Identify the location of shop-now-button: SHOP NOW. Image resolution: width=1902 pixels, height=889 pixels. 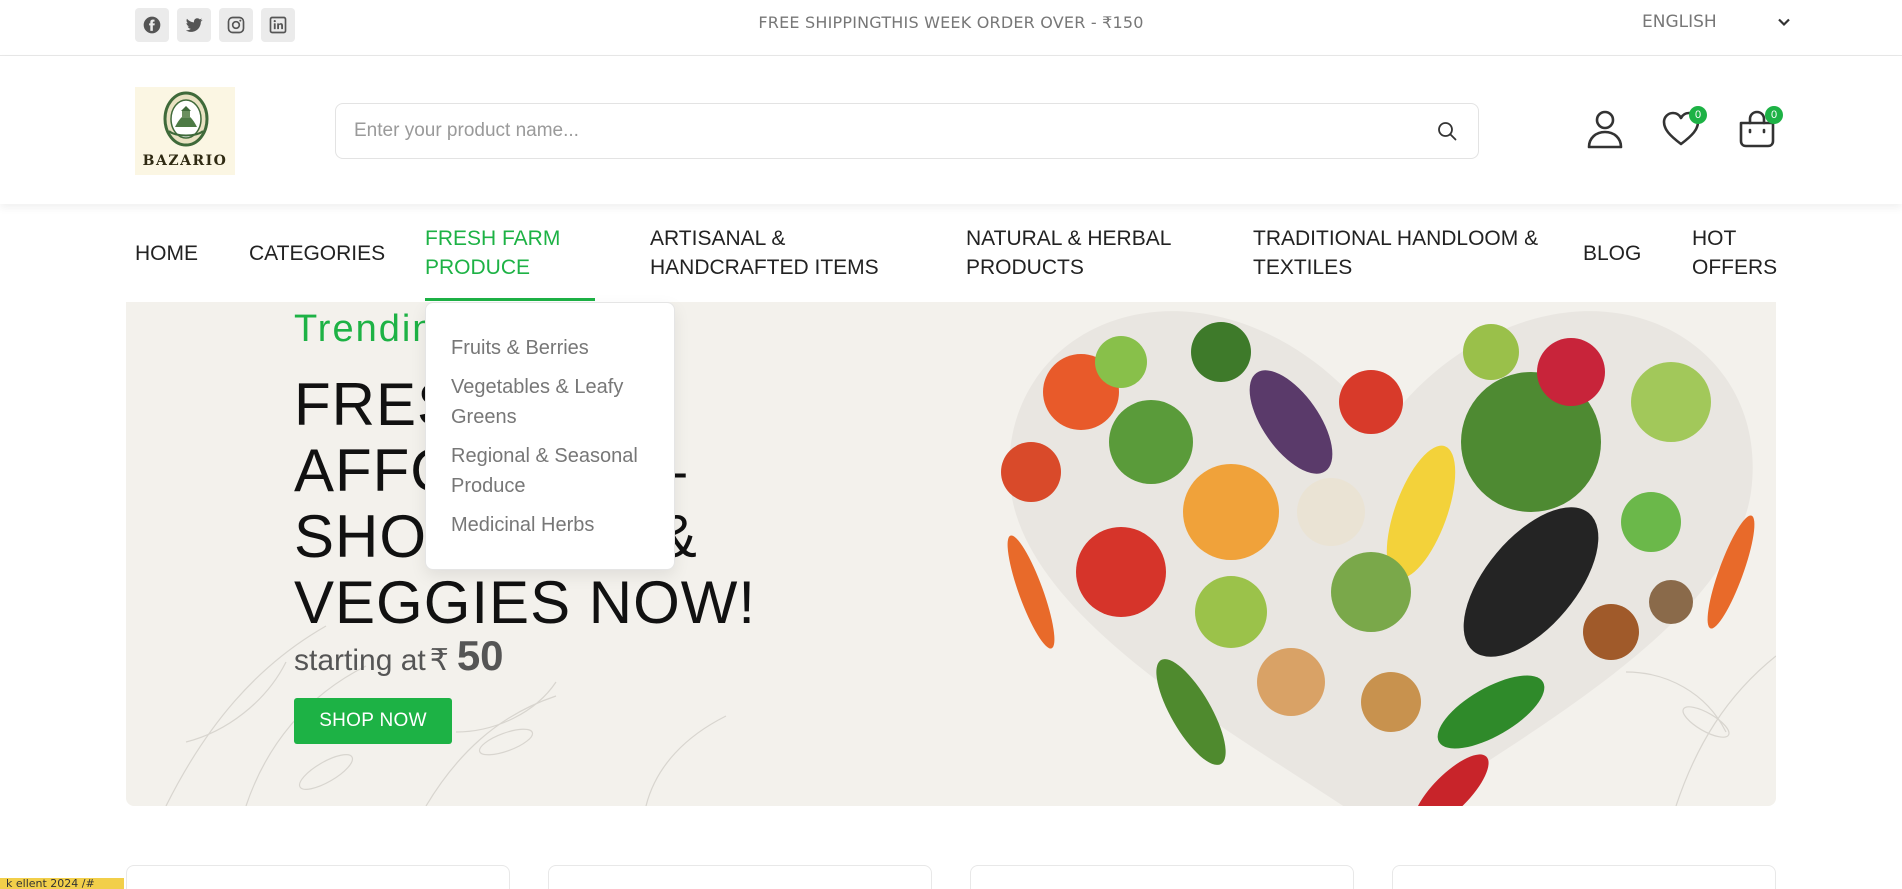
(373, 721).